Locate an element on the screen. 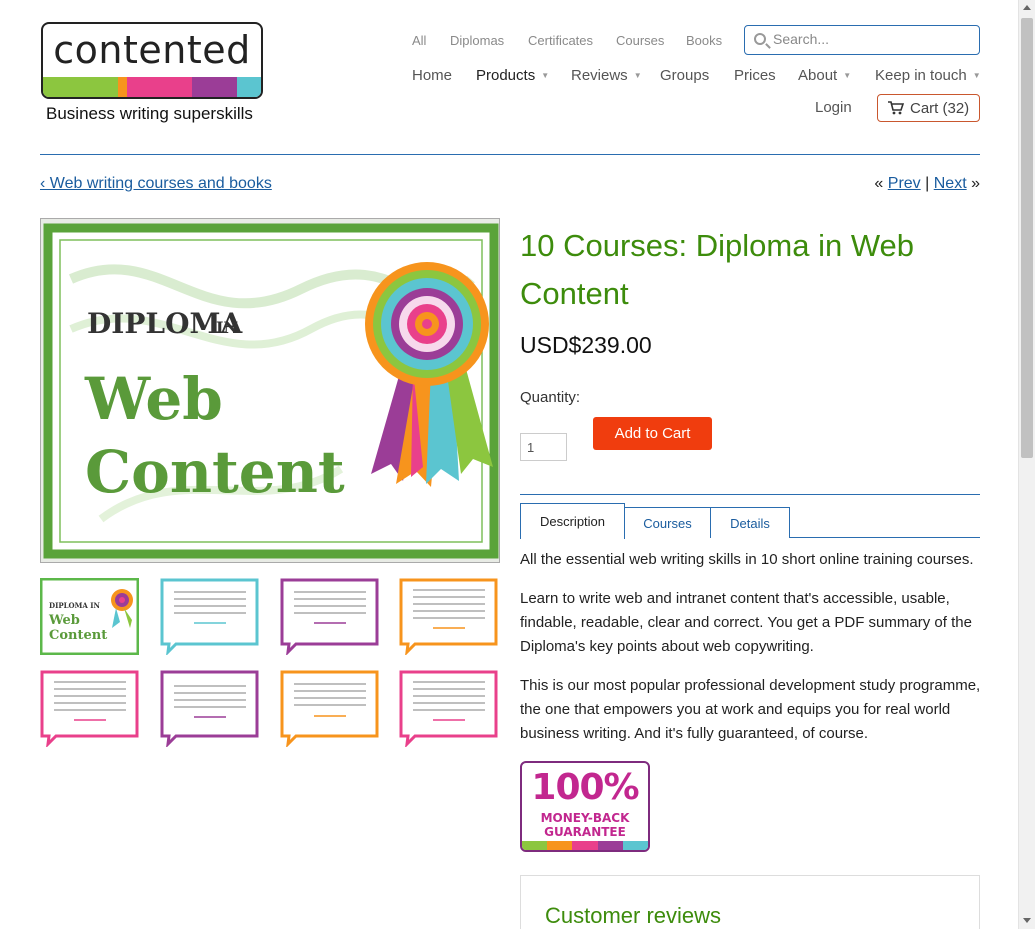  quantity-input is located at coordinates (543, 447).